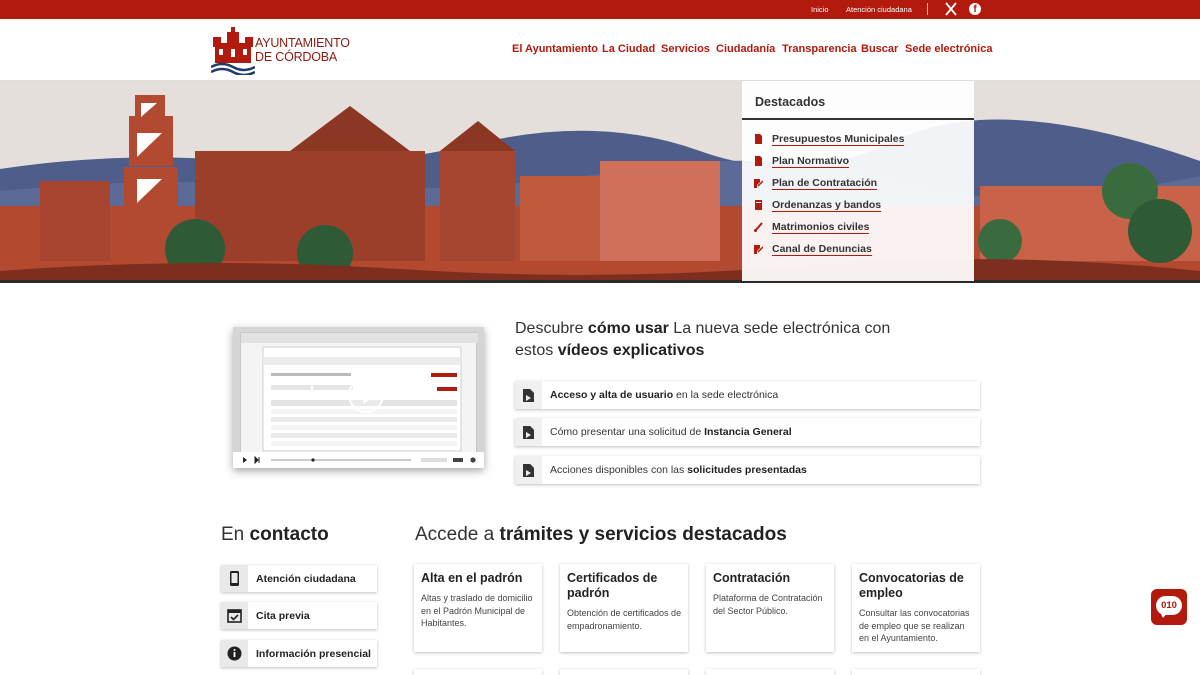 The height and width of the screenshot is (675, 1200). I want to click on logo-text: AYUNTAMIENTO DE CÓRDOBA, so click(302, 50).